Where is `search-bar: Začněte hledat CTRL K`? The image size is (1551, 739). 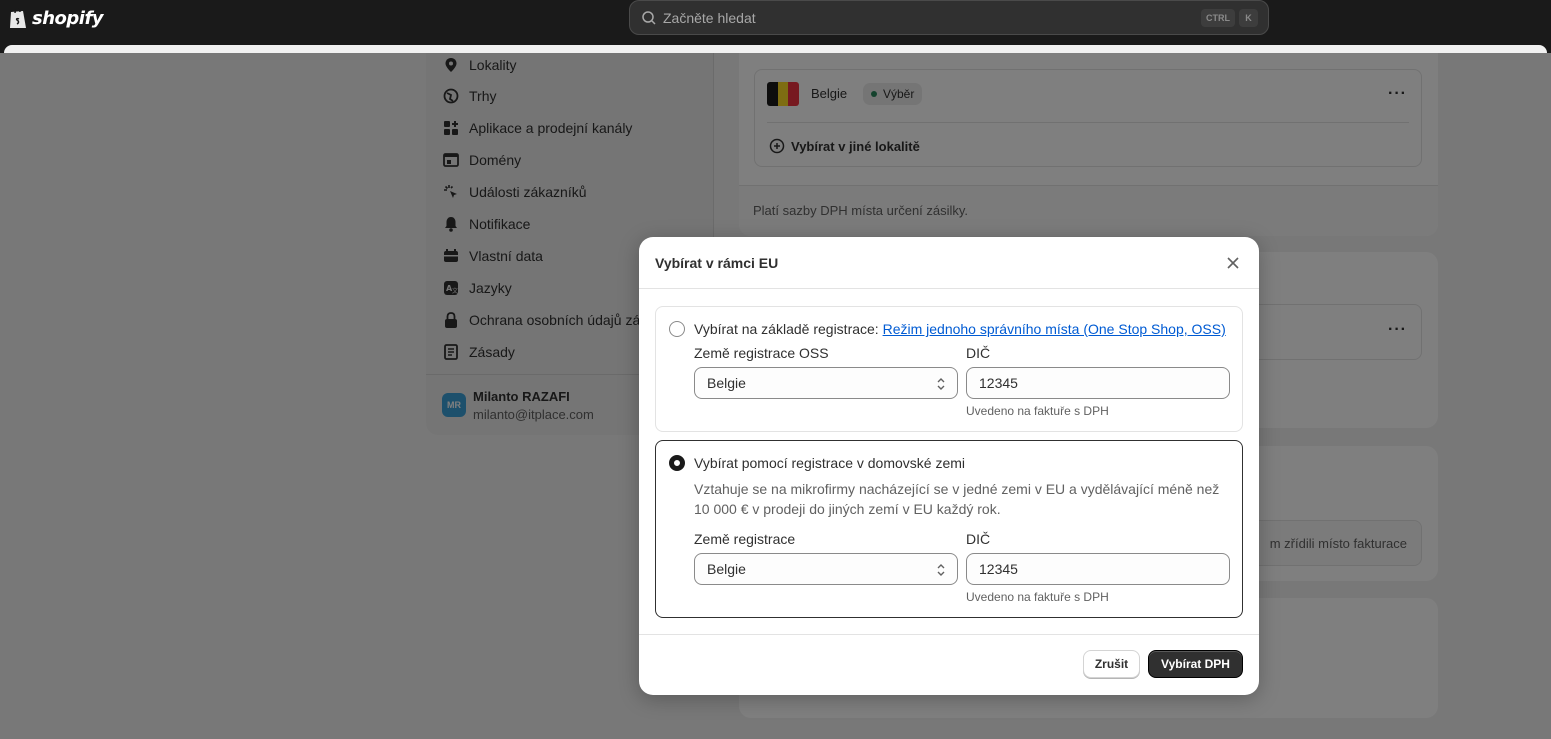 search-bar: Začněte hledat CTRL K is located at coordinates (949, 17).